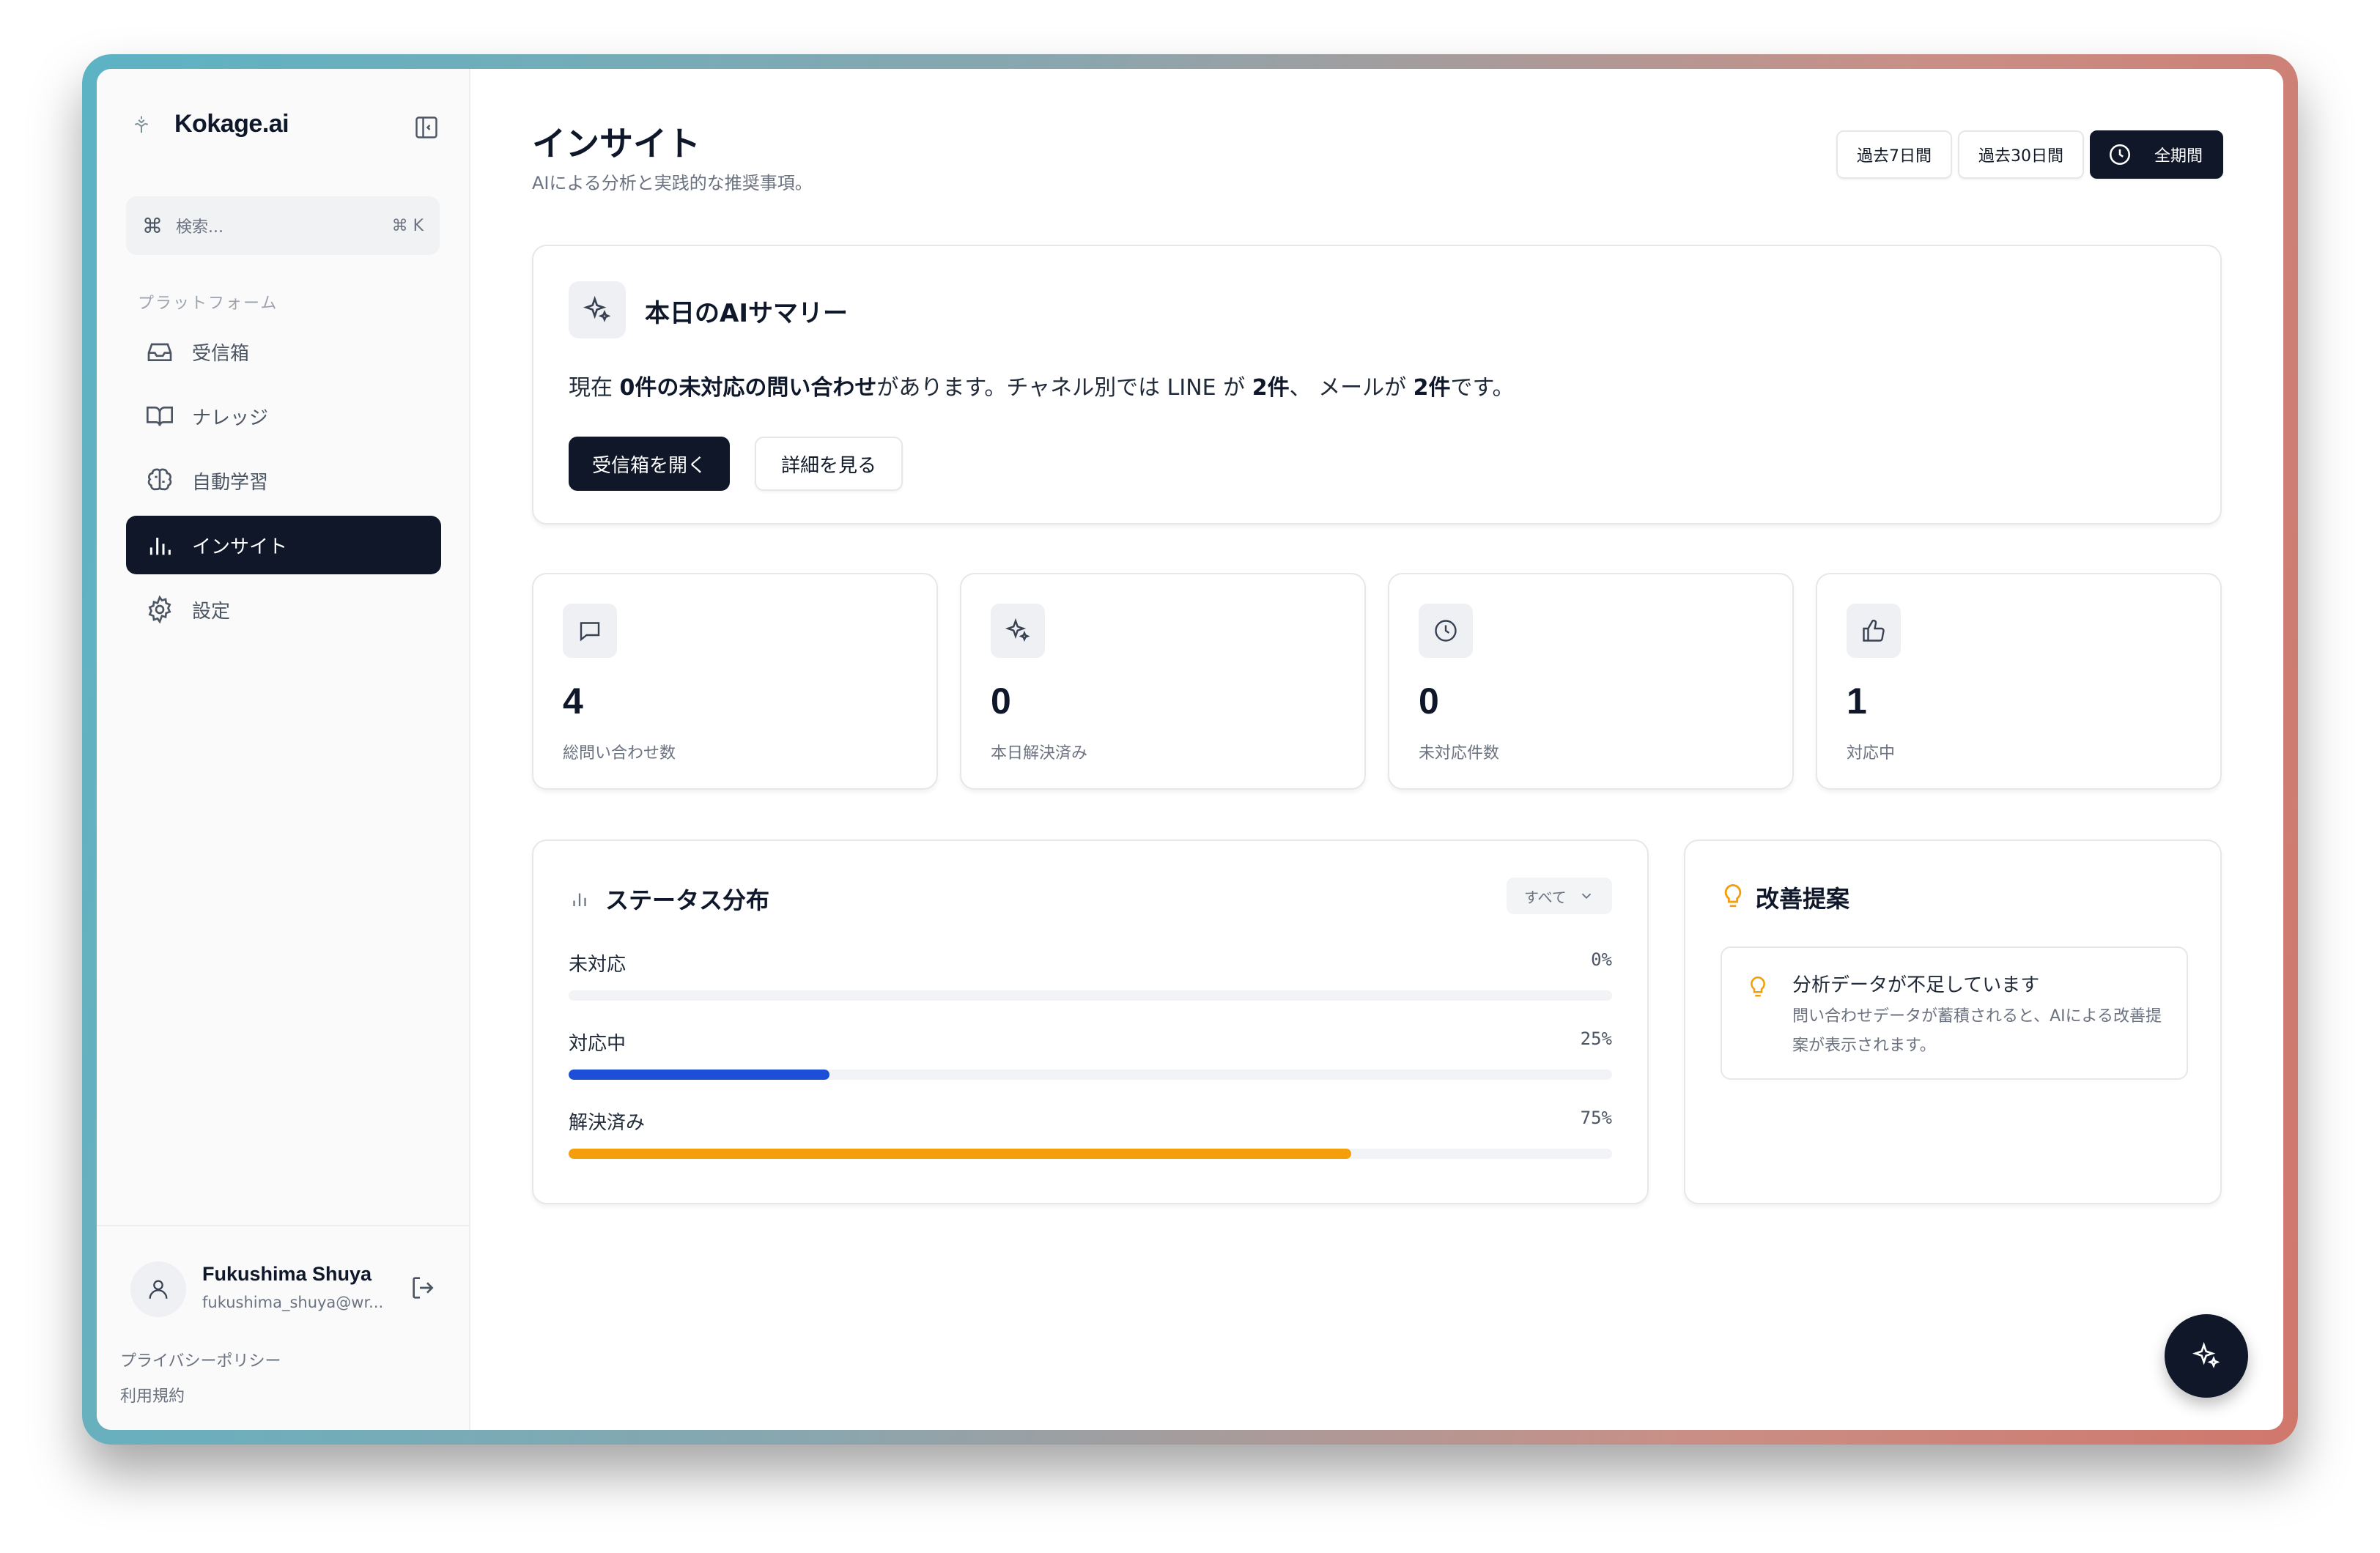  What do you see at coordinates (160, 417) in the screenshot?
I see `book-icon` at bounding box center [160, 417].